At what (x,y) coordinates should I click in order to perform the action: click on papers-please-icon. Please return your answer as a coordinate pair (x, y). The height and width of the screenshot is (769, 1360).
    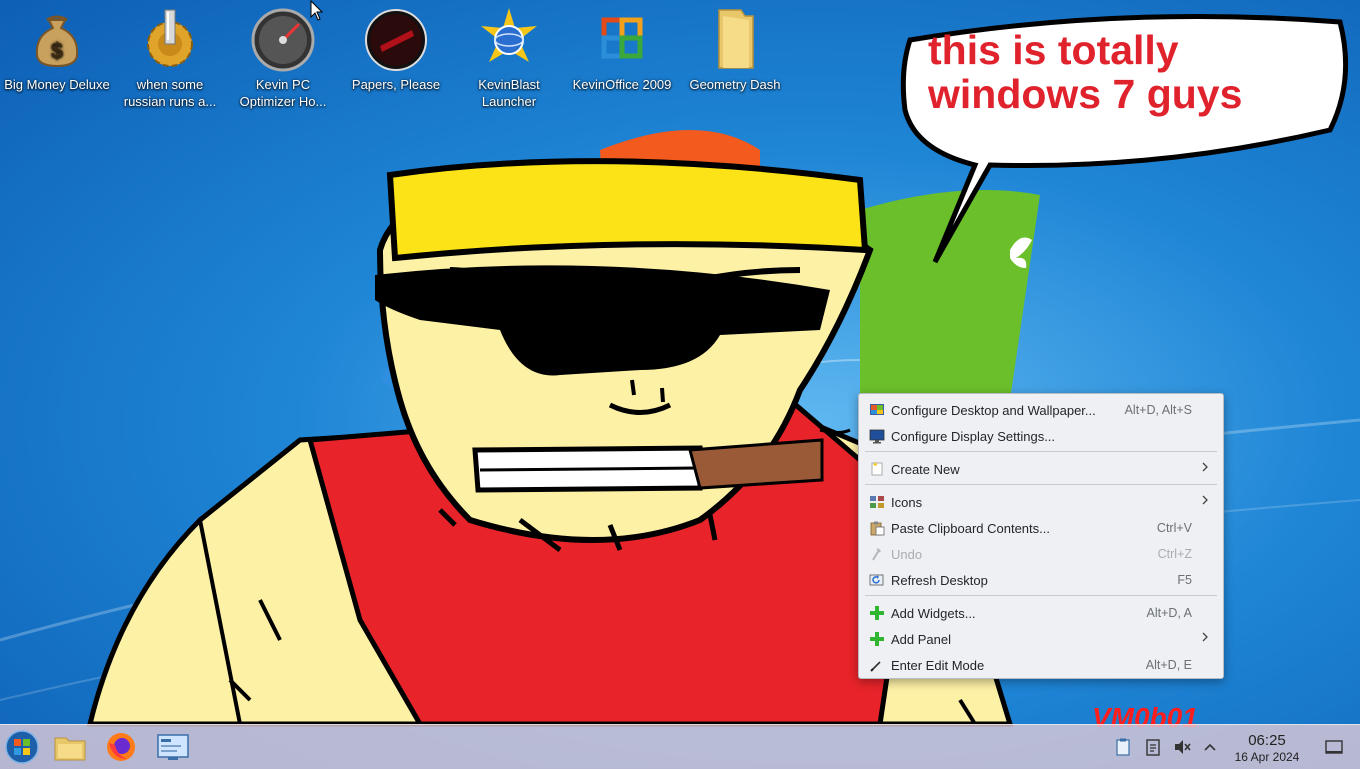
    Looking at the image, I should click on (396, 40).